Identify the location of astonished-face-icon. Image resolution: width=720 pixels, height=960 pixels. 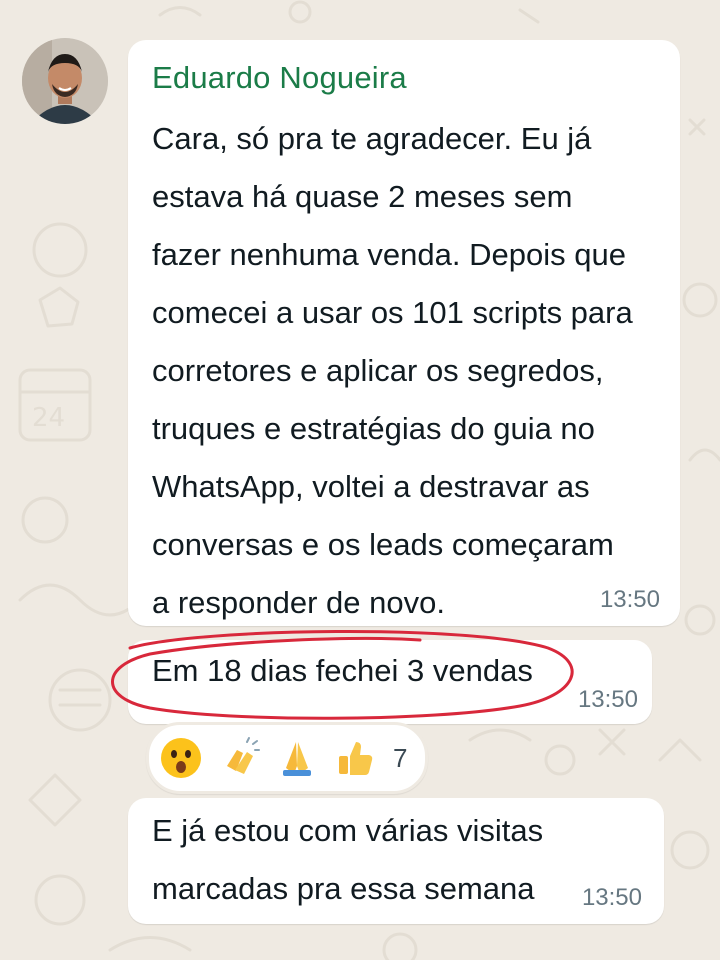
(181, 758).